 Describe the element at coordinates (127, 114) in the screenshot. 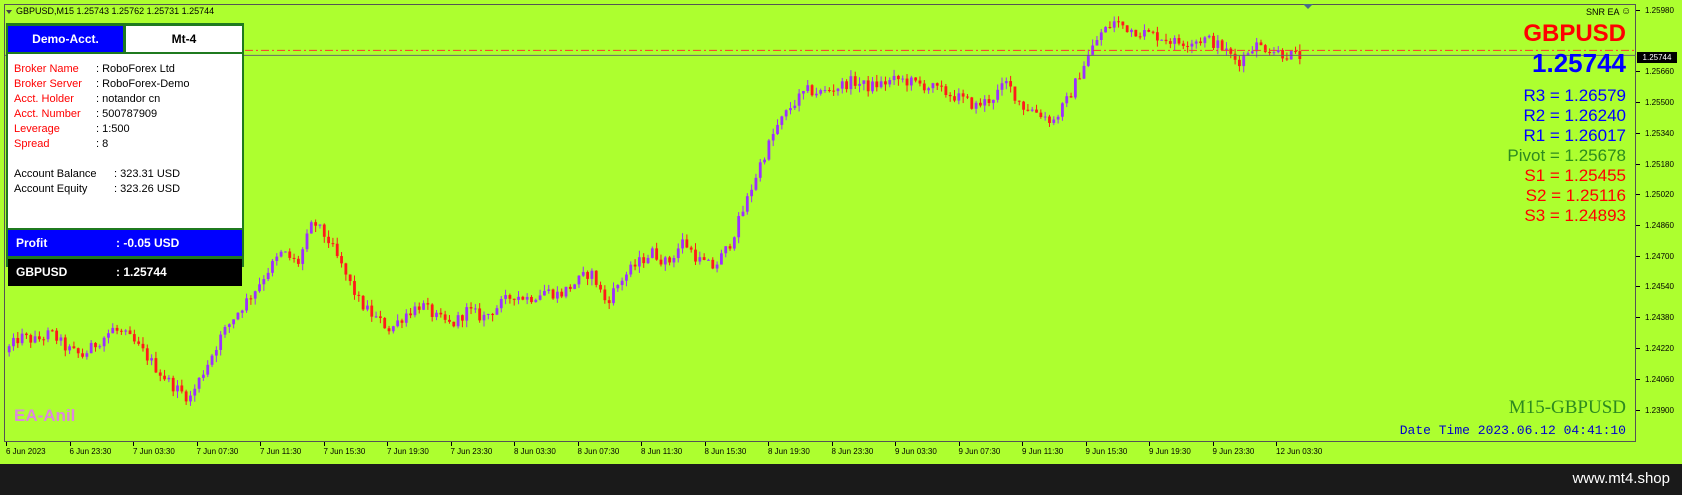

I see `row-value: : 500787909` at that location.